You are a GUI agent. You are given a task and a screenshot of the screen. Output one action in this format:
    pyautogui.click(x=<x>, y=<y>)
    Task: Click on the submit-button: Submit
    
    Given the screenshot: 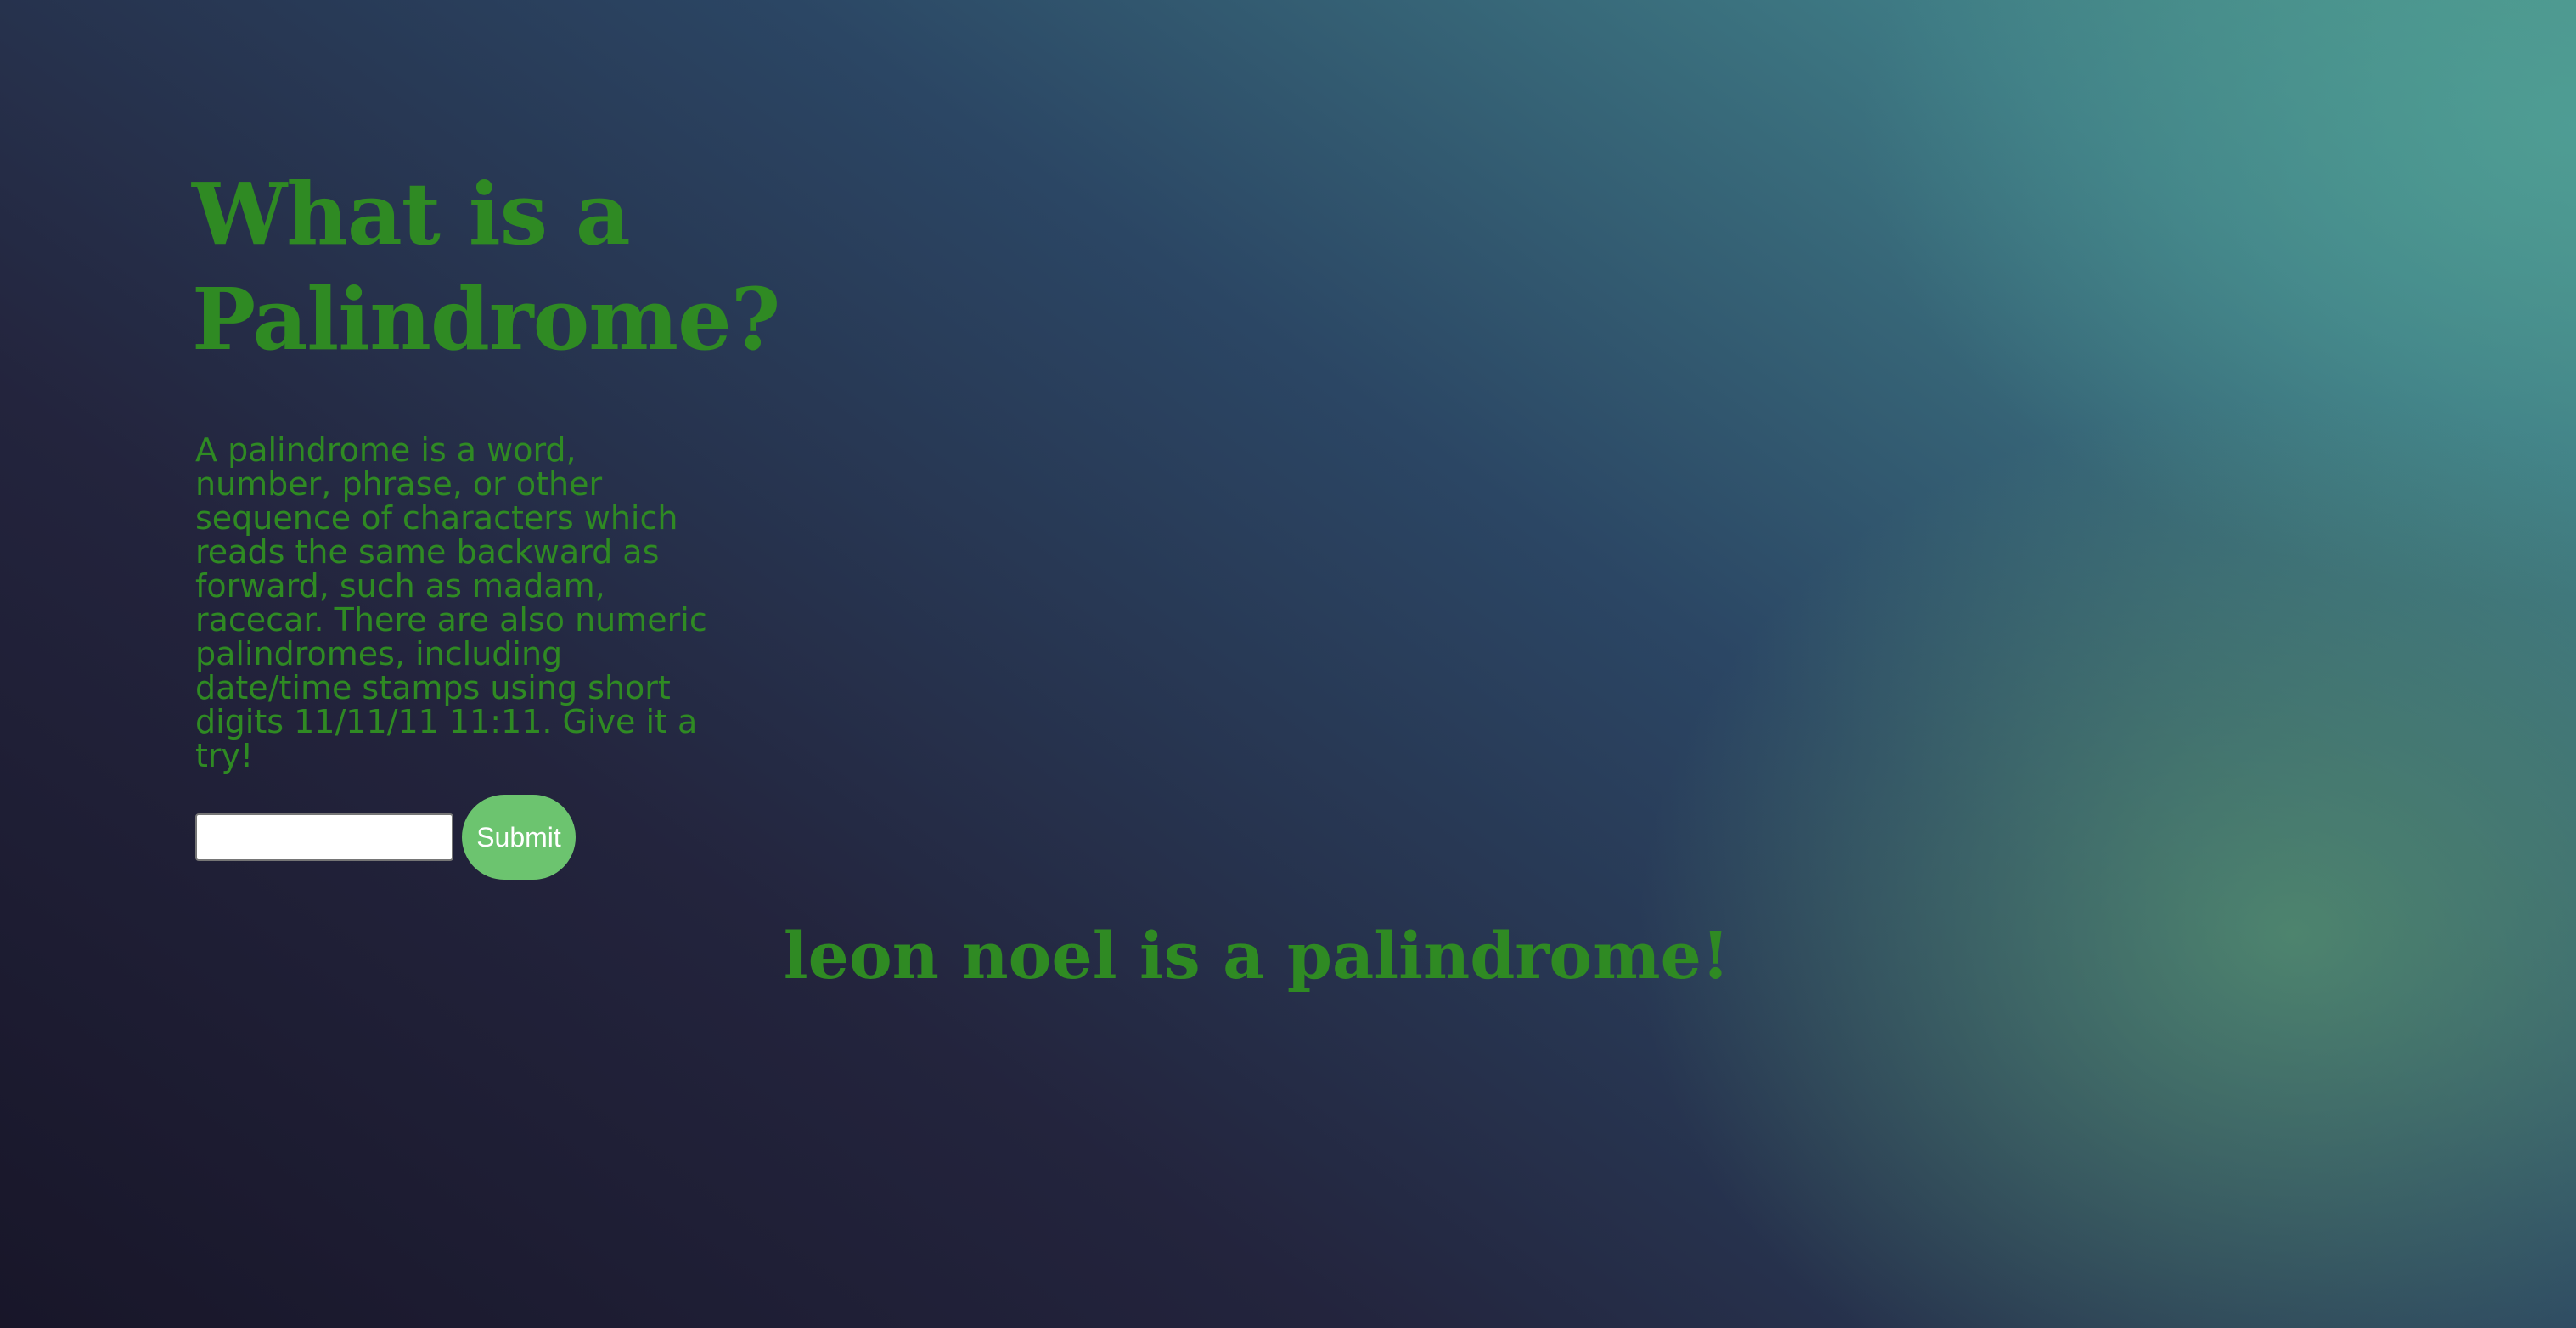 What is the action you would take?
    pyautogui.click(x=519, y=837)
    